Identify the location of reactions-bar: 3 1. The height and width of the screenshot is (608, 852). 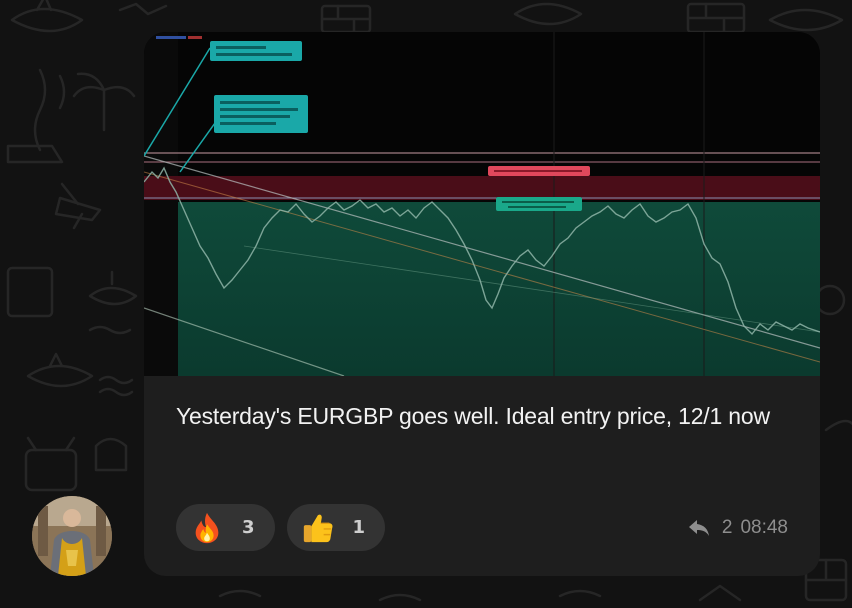
(281, 527).